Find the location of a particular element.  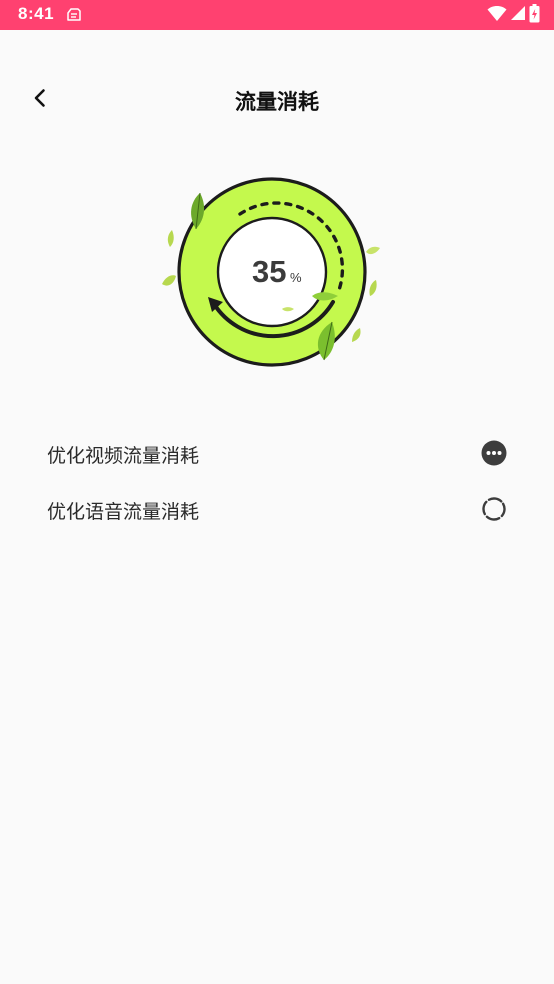

more-dots-icon is located at coordinates (494, 453).